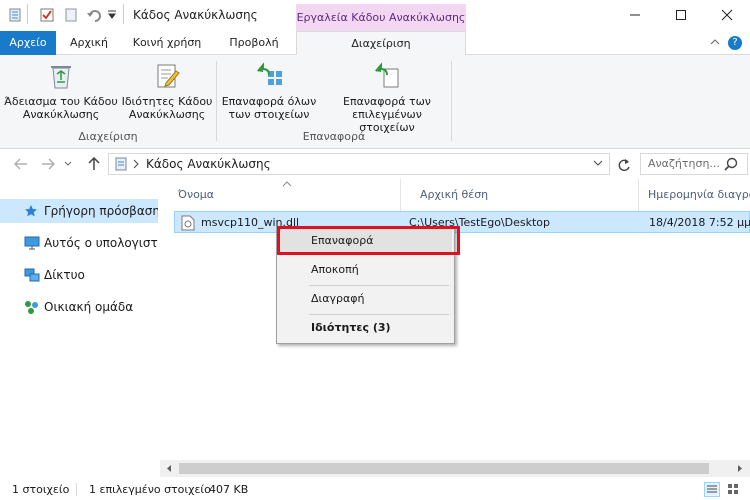 This screenshot has width=750, height=500. Describe the element at coordinates (167, 108) in the screenshot. I see `recycle-bin-properties-label: Ιδιότητες Κάδου Ανακύκλωσης` at that location.